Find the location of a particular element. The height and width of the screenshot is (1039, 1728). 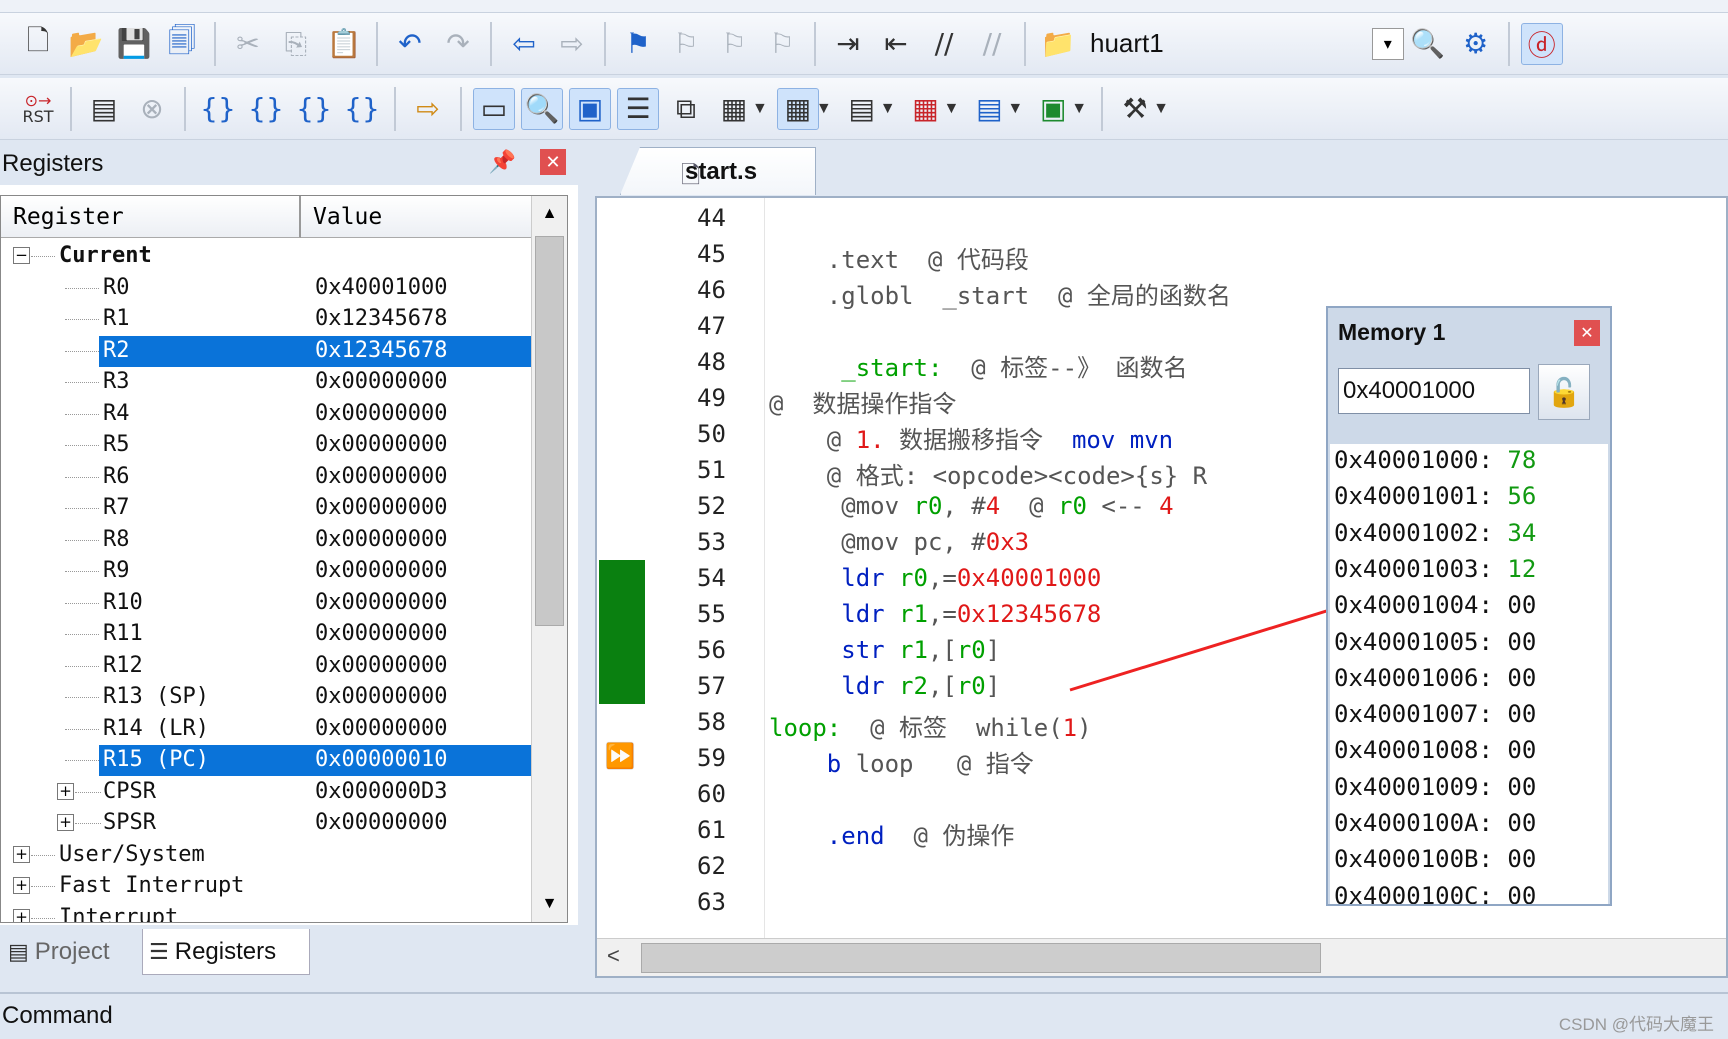

memory-address: 0x40001000: is located at coordinates (1413, 460).